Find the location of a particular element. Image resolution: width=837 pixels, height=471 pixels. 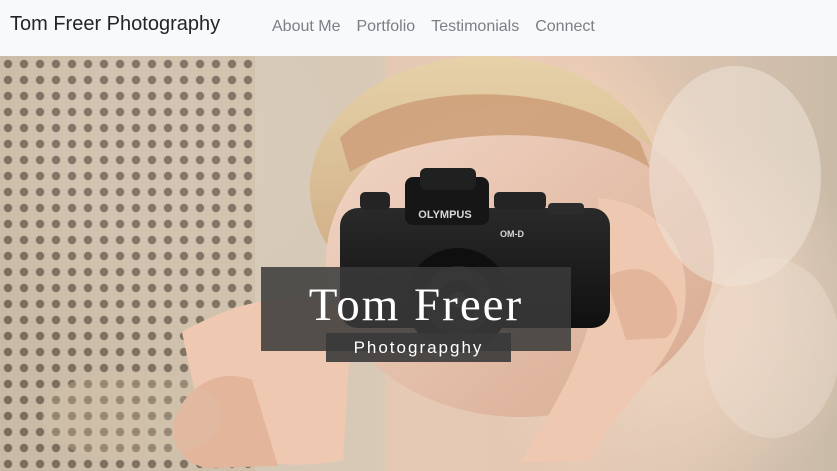

nav-links: About Me Portfolio Testimonials Connect is located at coordinates (433, 27).